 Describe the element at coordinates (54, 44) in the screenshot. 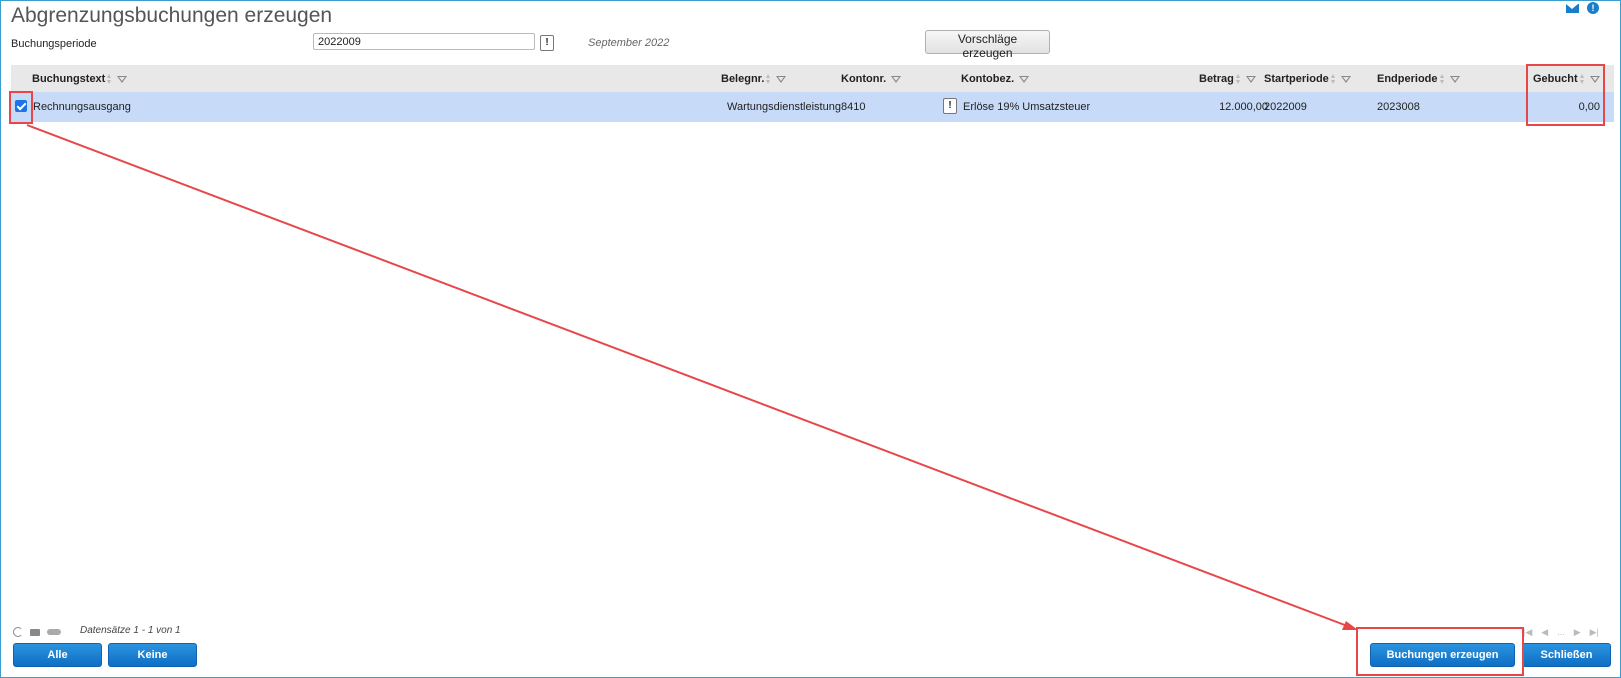

I see `period-label: Buchungsperiode` at that location.